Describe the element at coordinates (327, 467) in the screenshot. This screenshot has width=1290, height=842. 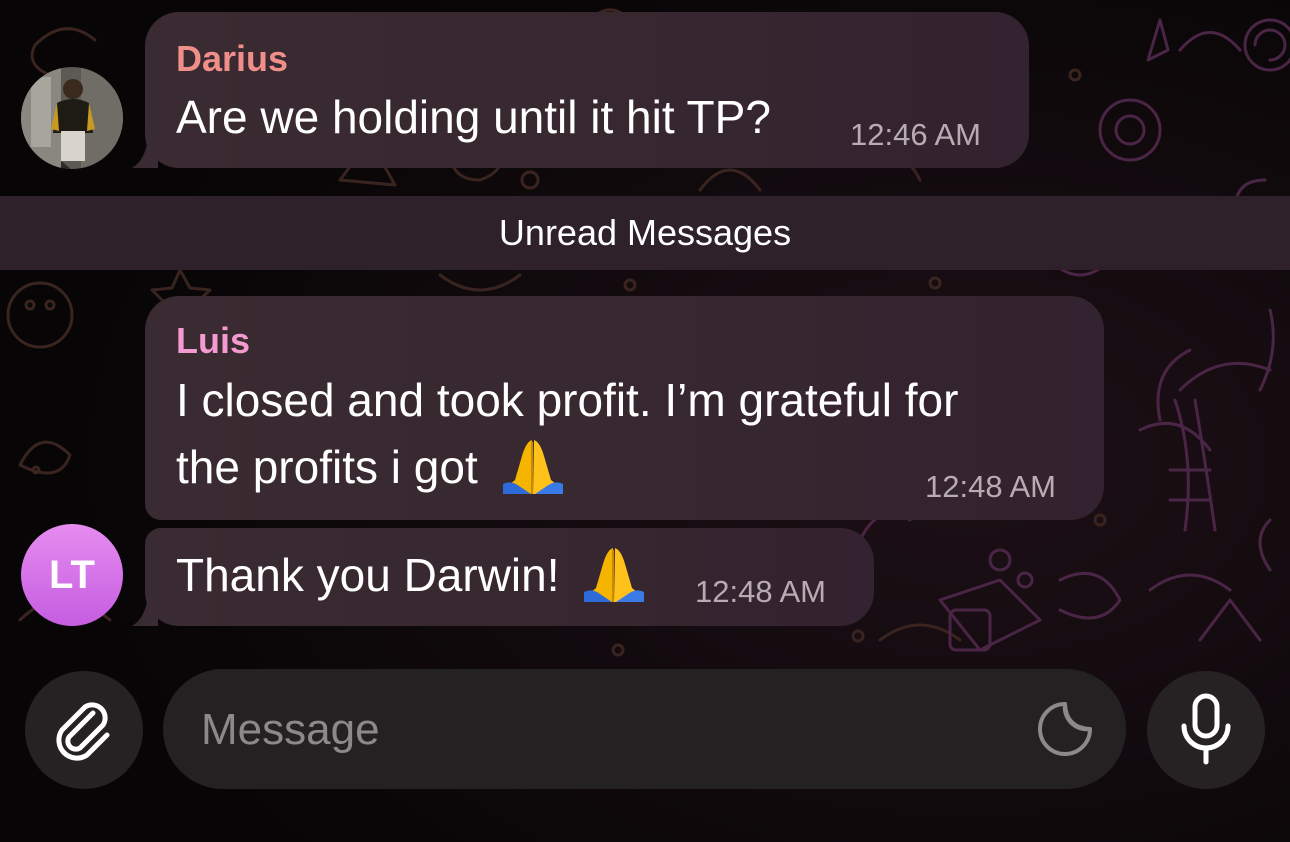
I see `message-text-line-content: the profits i got` at that location.